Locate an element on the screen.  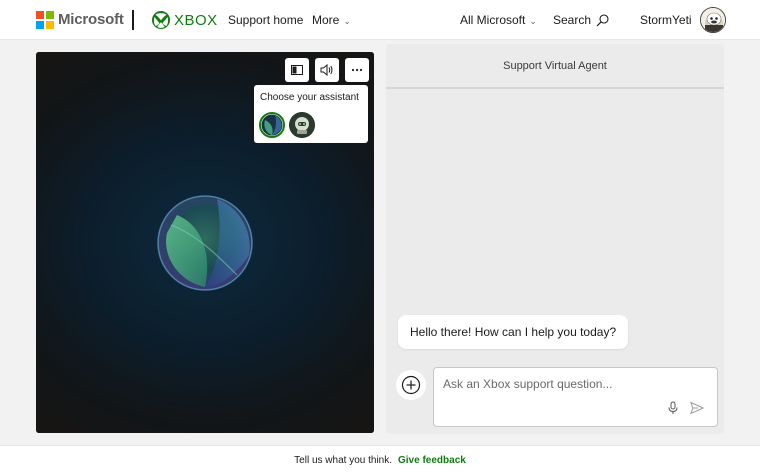
nav-support-home: Support home is located at coordinates (265, 20).